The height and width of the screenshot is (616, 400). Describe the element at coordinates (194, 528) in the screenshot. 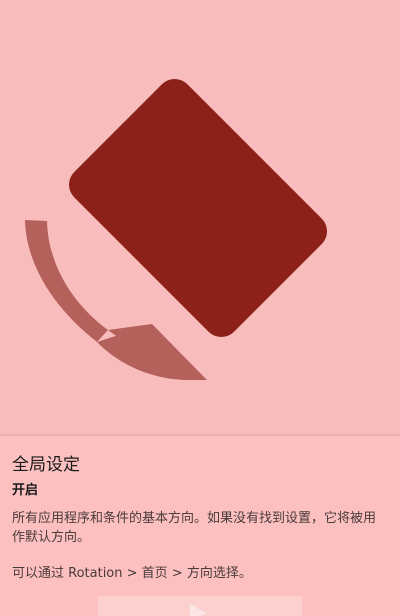

I see `setting-description: 所有应用程序和条件的基本方向。如果没有找到设置，它将被用作默认方向。` at that location.